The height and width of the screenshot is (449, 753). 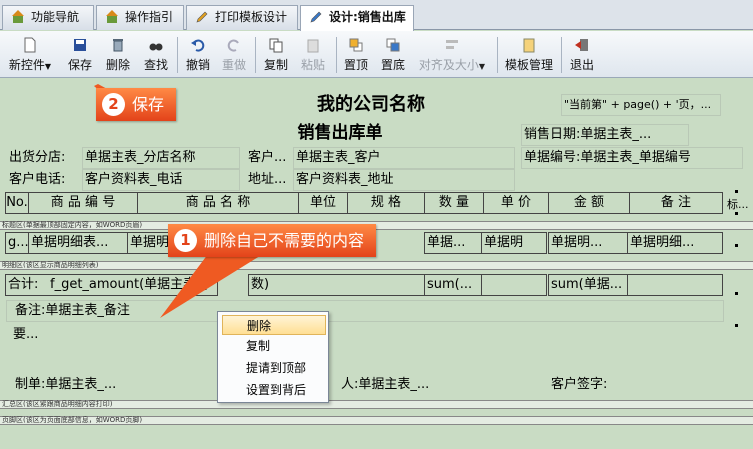 I want to click on delete-callout: 1 删除自己不需要的内容, so click(x=272, y=240).